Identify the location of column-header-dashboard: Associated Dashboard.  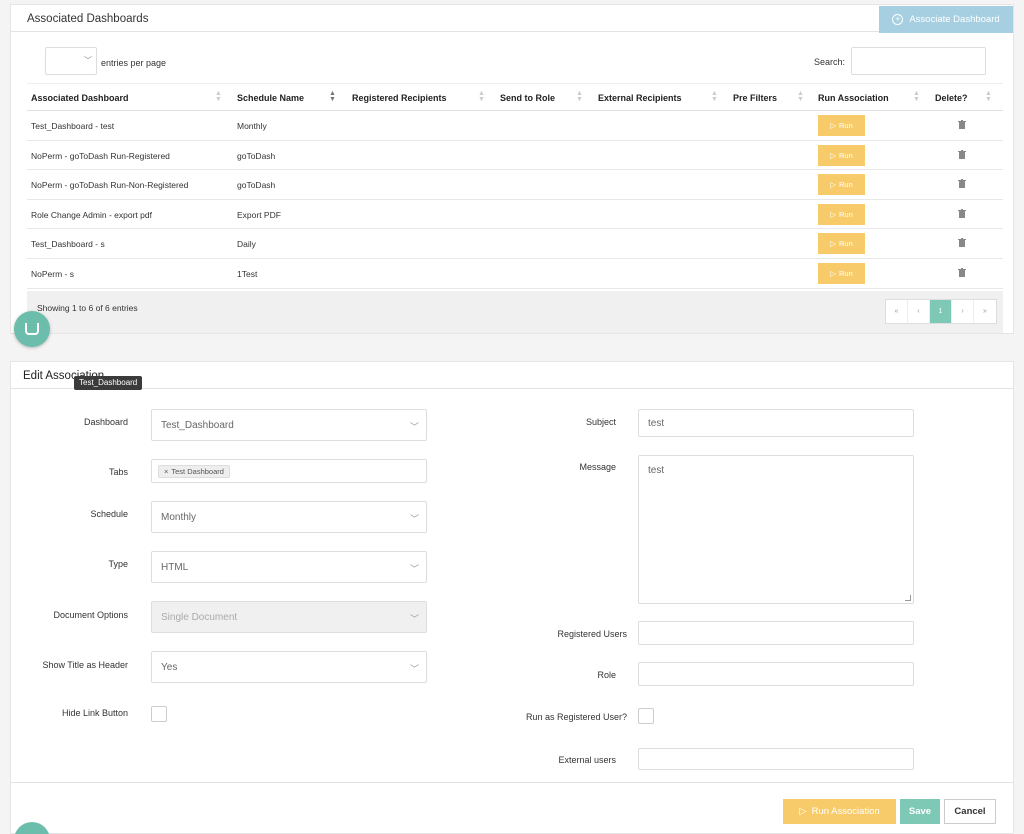
(80, 98).